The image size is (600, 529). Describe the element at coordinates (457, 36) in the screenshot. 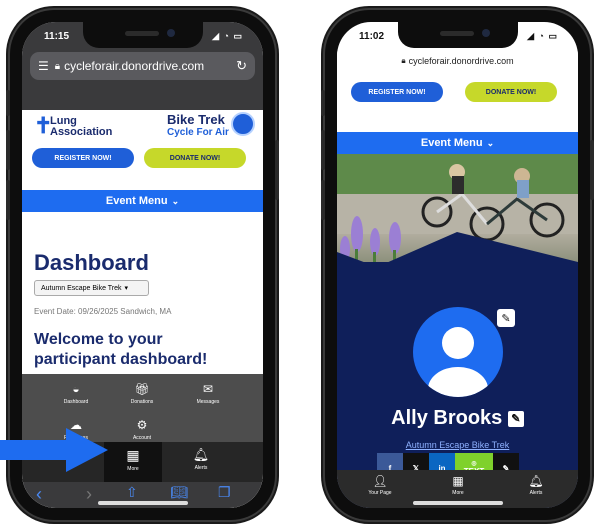

I see `status-bar: 11:02 ◢ ◔ ▭` at that location.